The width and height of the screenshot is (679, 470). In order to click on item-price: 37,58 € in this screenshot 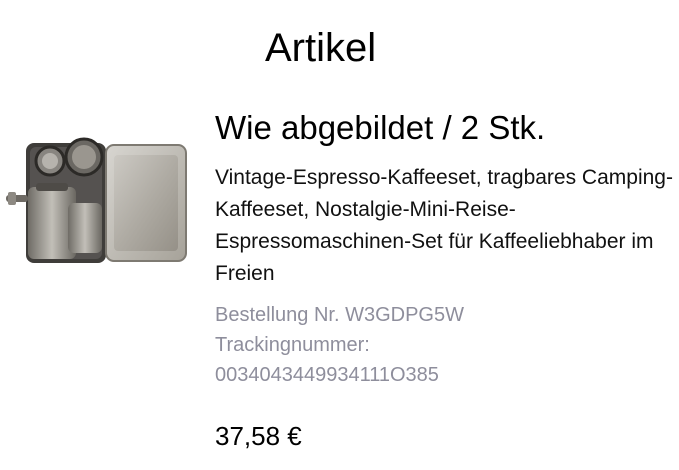, I will do `click(258, 436)`.